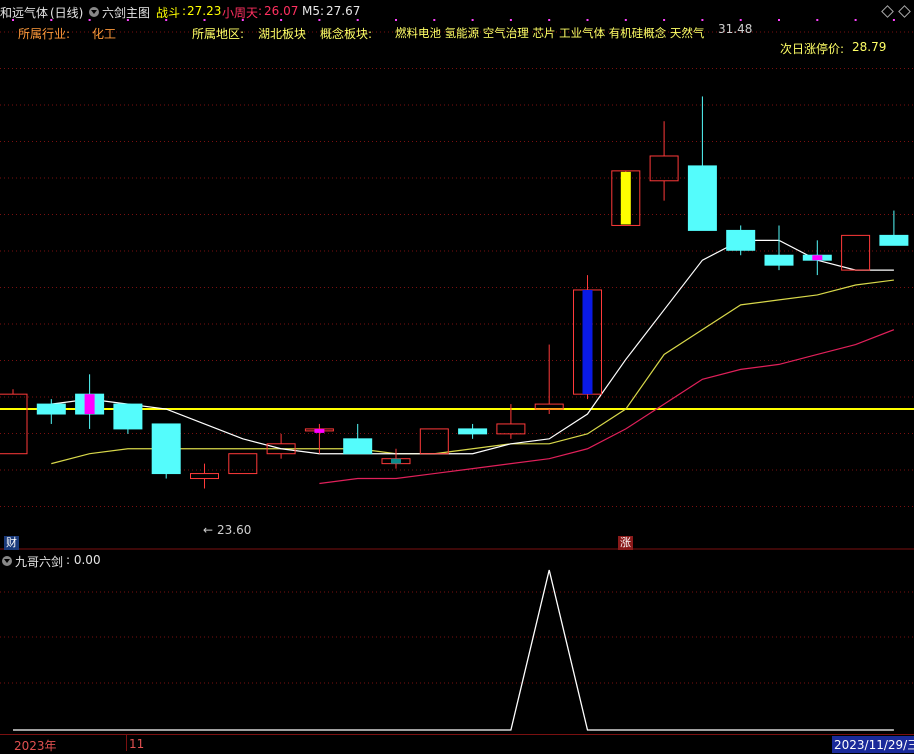 This screenshot has height=754, width=914. What do you see at coordinates (240, 13) in the screenshot?
I see `xiaozhoutian-label: 小周天` at bounding box center [240, 13].